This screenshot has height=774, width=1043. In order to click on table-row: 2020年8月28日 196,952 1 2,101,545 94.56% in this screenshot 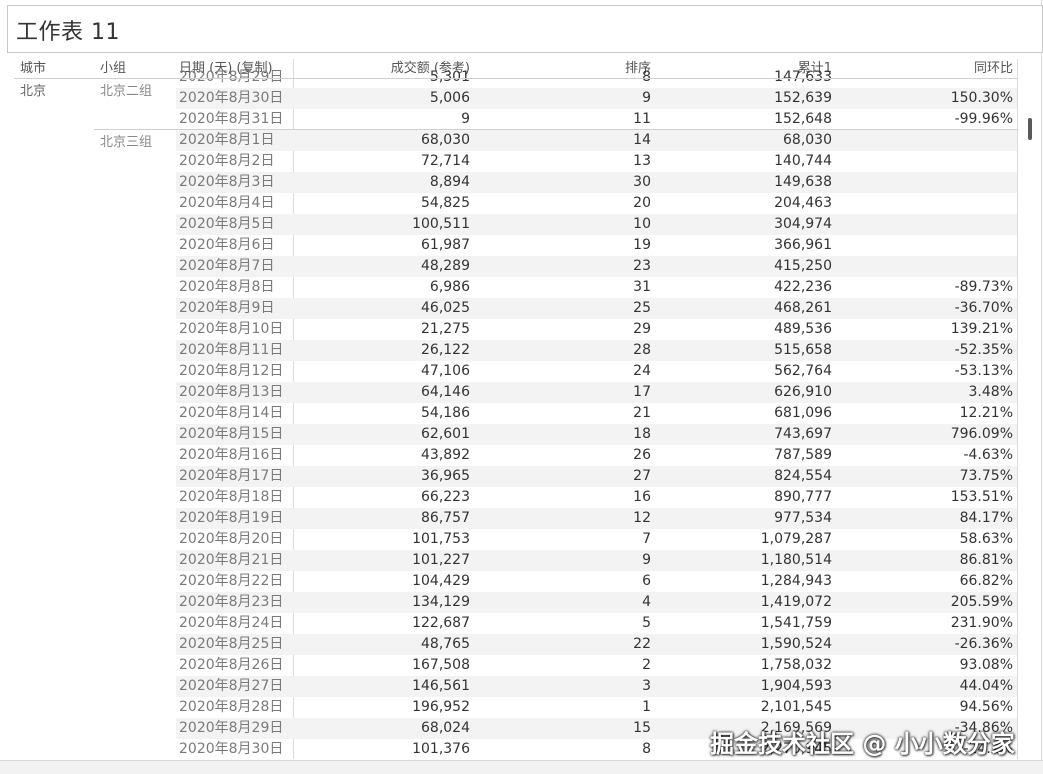, I will do `click(521, 707)`.